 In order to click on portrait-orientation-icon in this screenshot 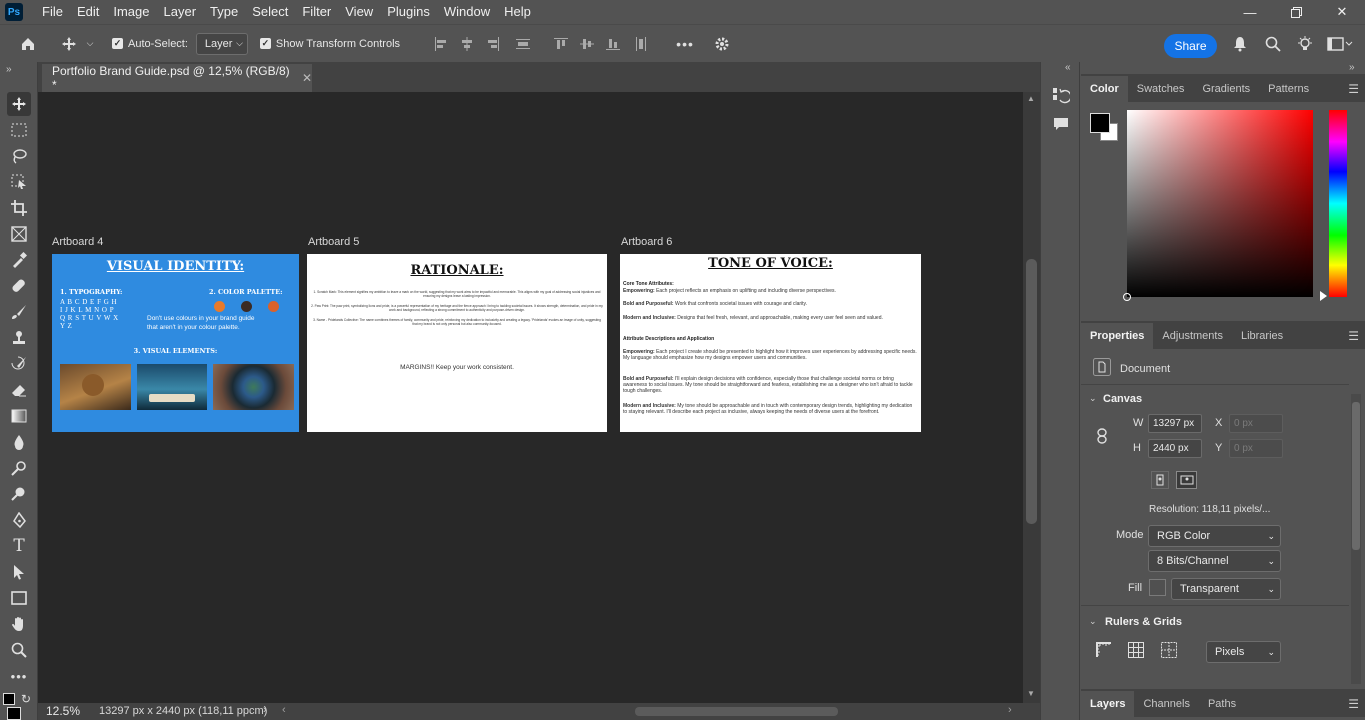, I will do `click(1160, 480)`.